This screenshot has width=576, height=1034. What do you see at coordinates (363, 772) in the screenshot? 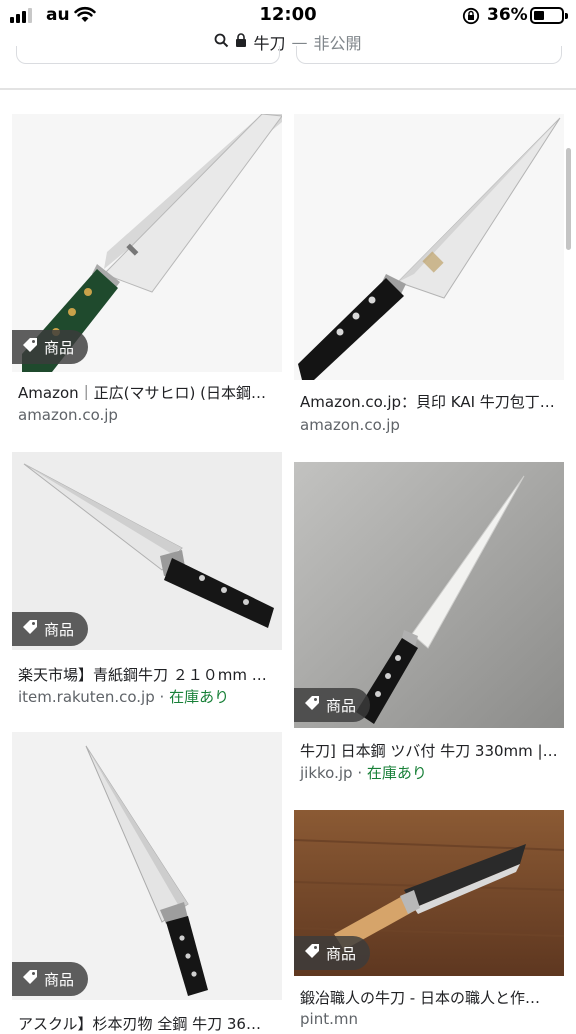
I see `result-source: jikko.jp · 在庫あり` at bounding box center [363, 772].